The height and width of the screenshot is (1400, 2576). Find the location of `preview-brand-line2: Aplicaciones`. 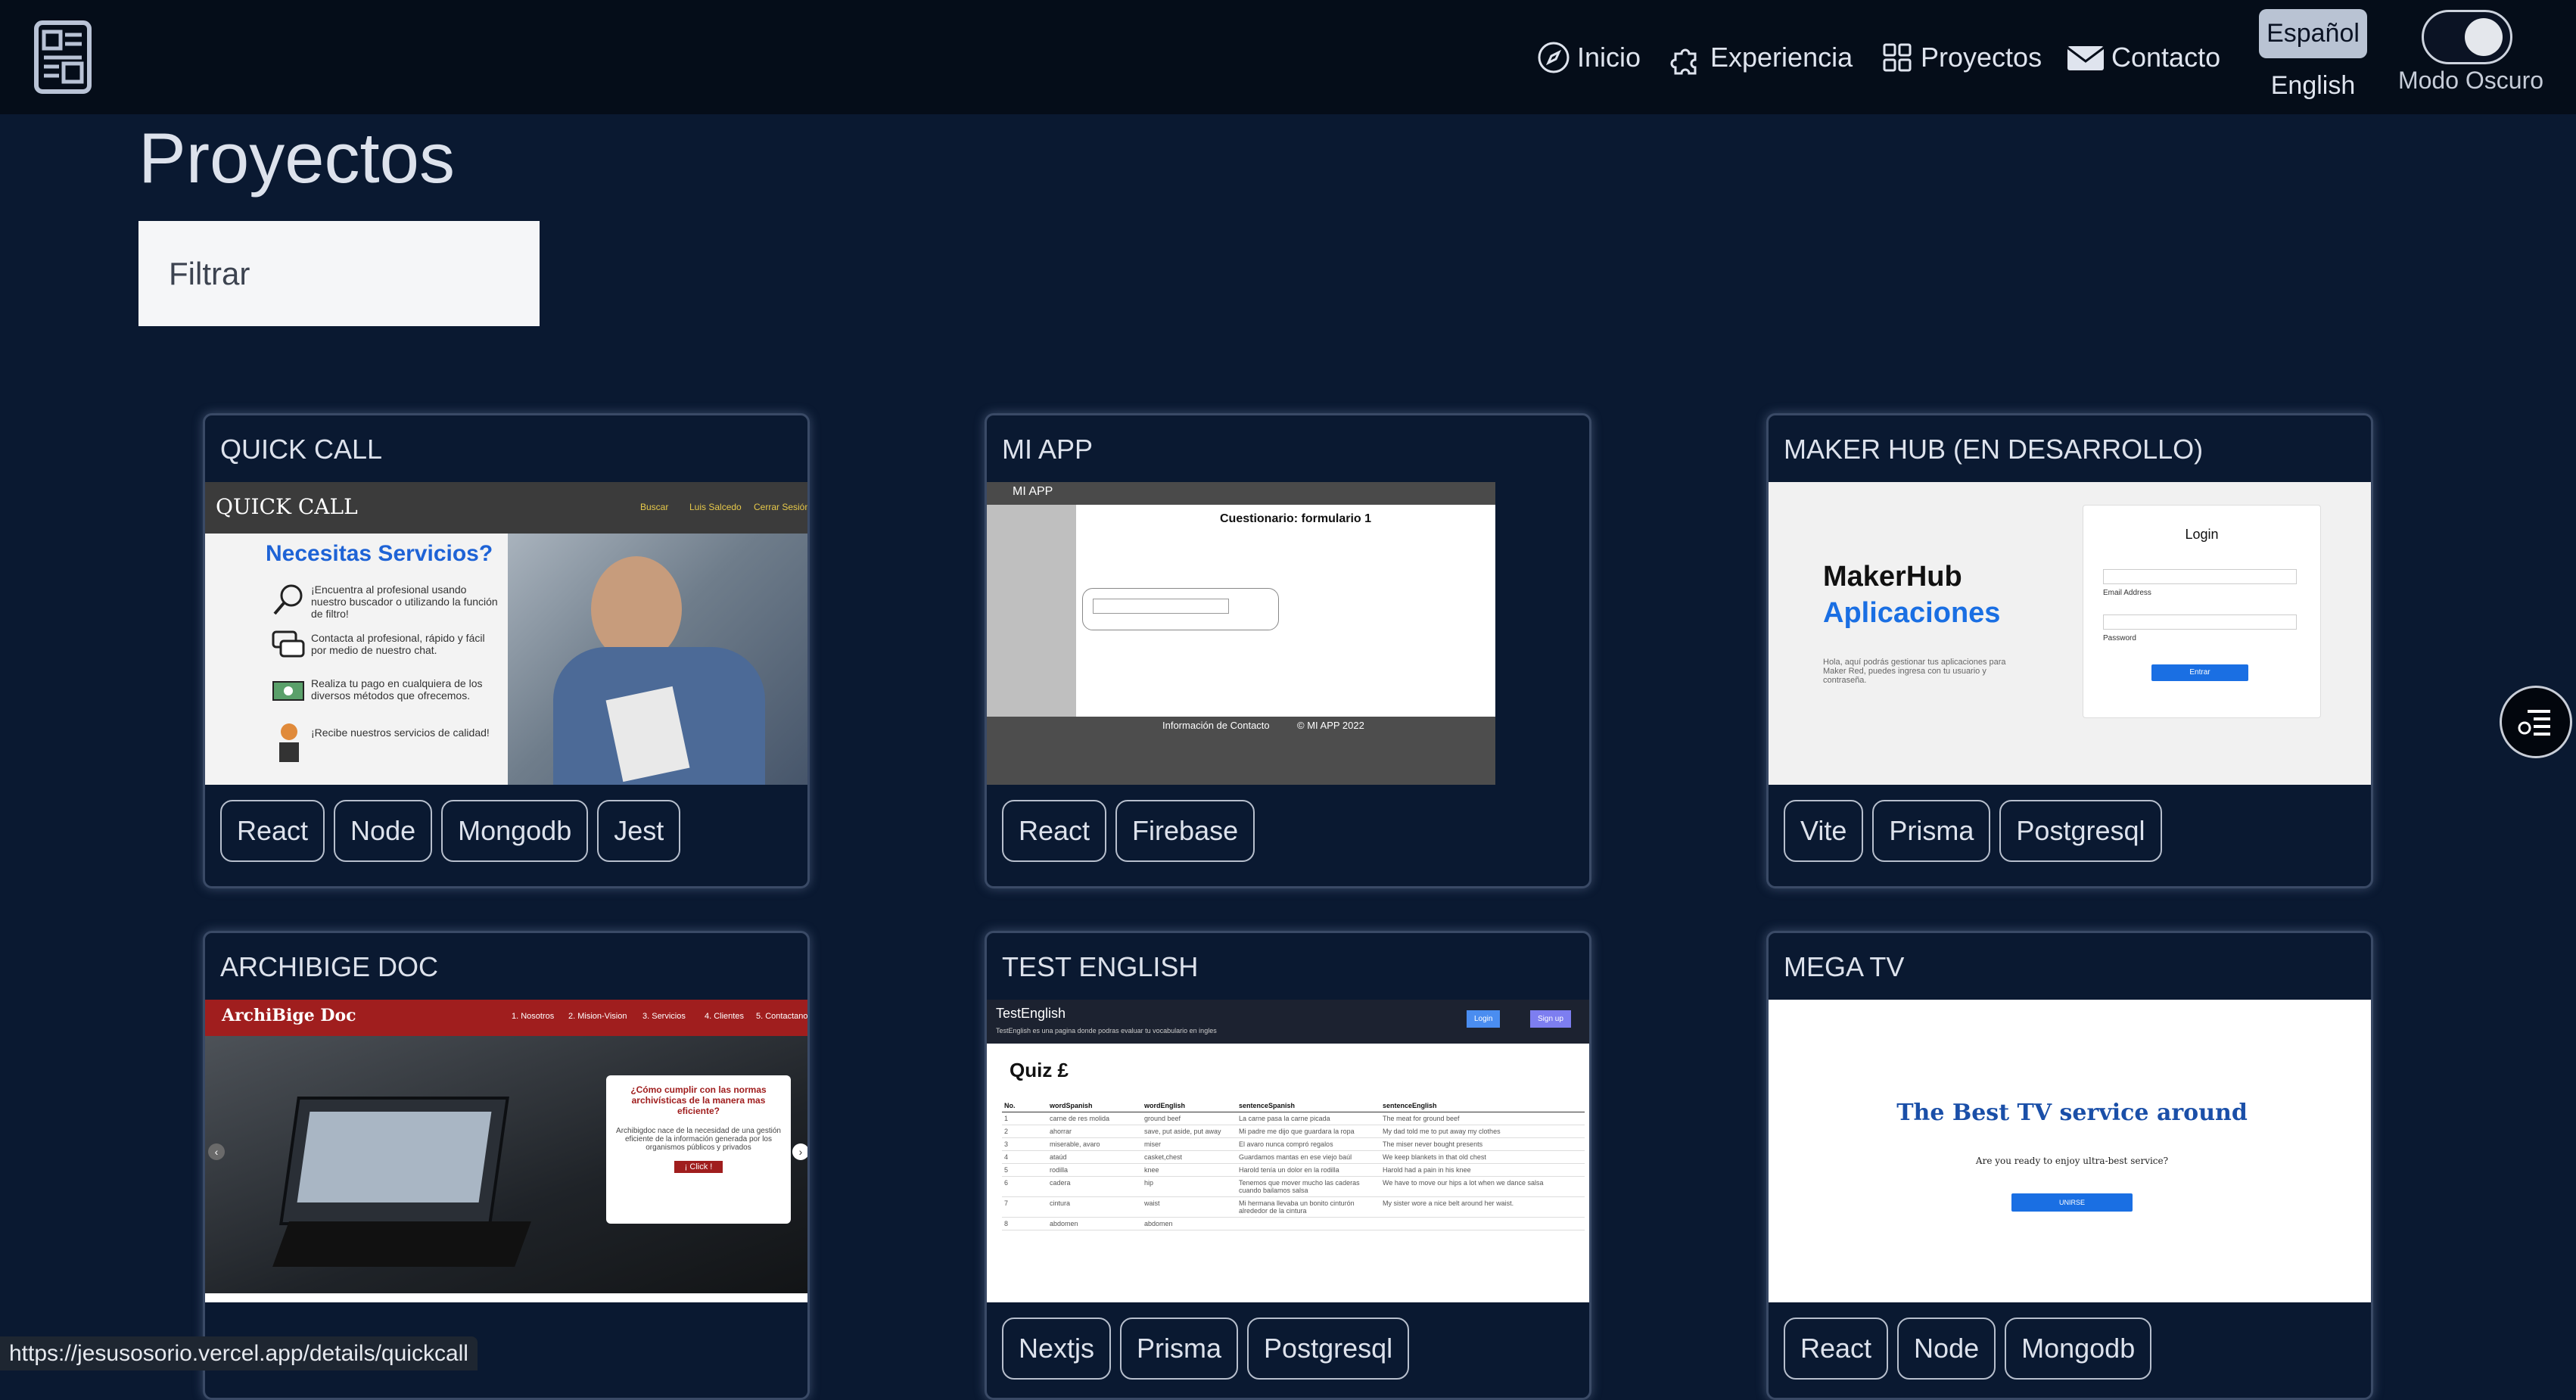

preview-brand-line2: Aplicaciones is located at coordinates (1912, 613).